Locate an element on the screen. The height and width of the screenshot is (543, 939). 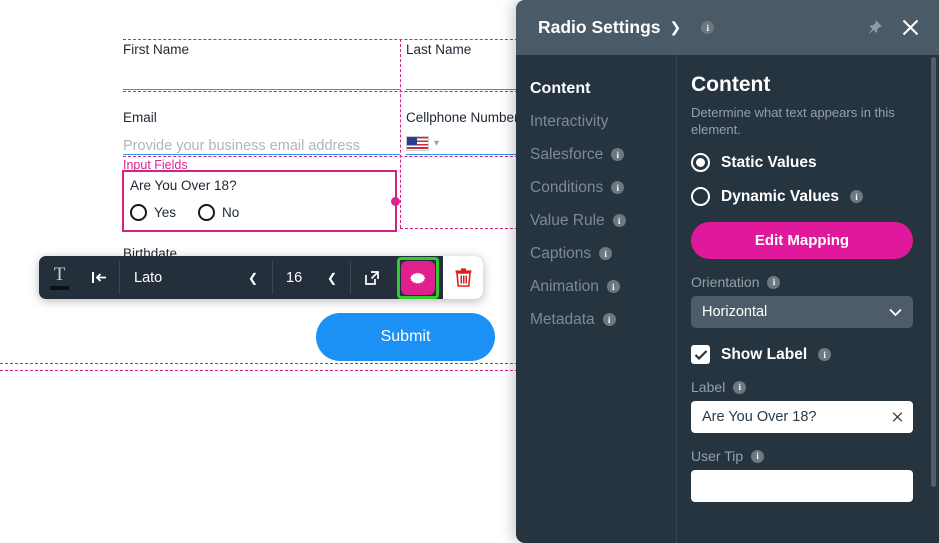
field-label: Cellphone Number is located at coordinates (462, 117).